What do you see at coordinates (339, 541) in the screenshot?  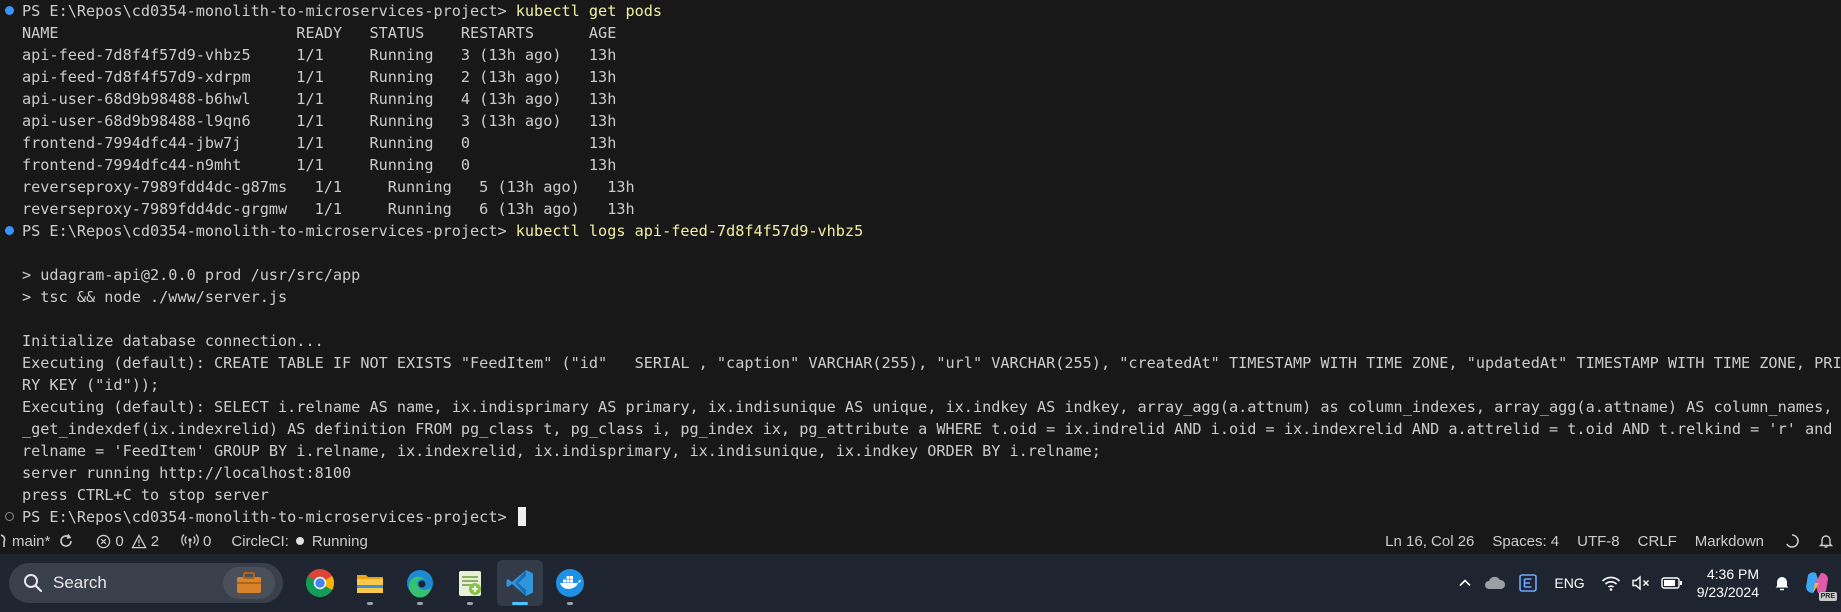 I see `circleci-status-text: Running` at bounding box center [339, 541].